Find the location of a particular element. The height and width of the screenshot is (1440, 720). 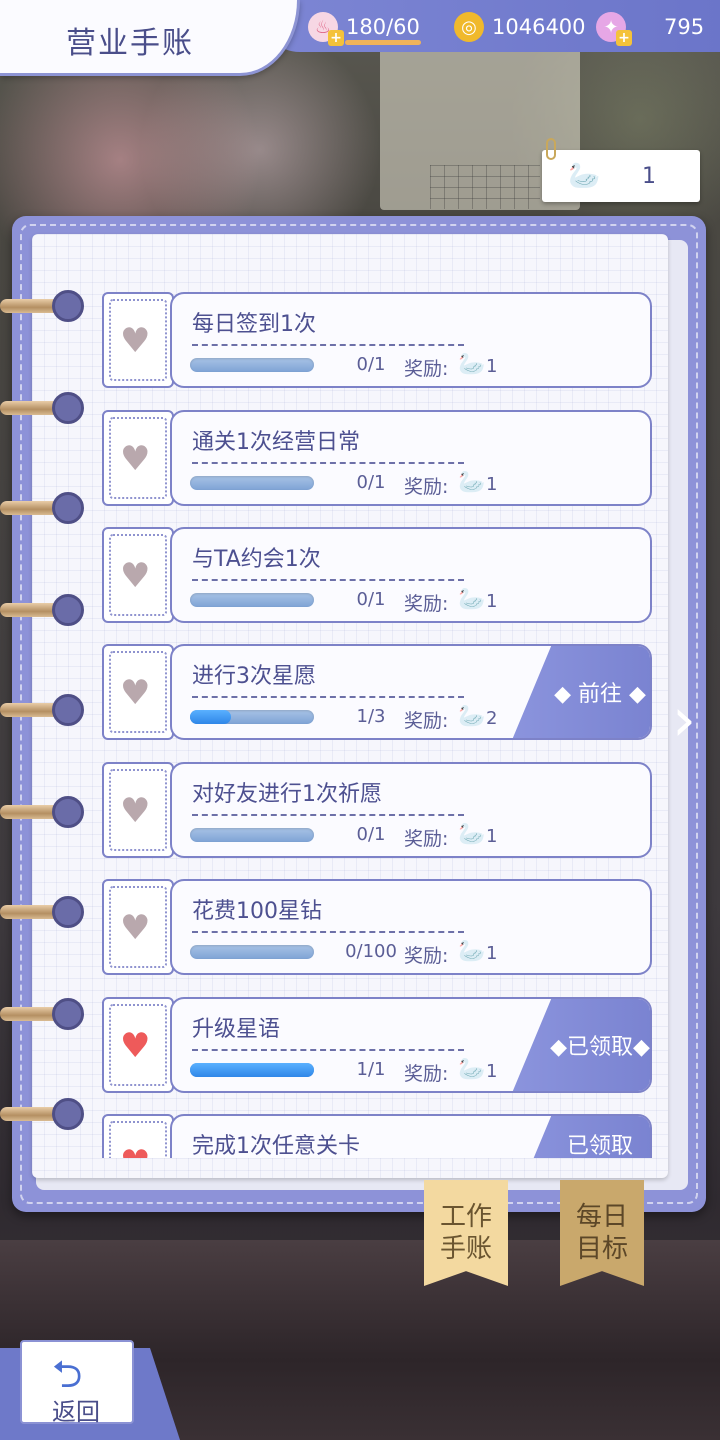

task-item: ♥ 升级星语 1/1 奖励: 🦢 1 ◆已领取◆ is located at coordinates (378, 1046).